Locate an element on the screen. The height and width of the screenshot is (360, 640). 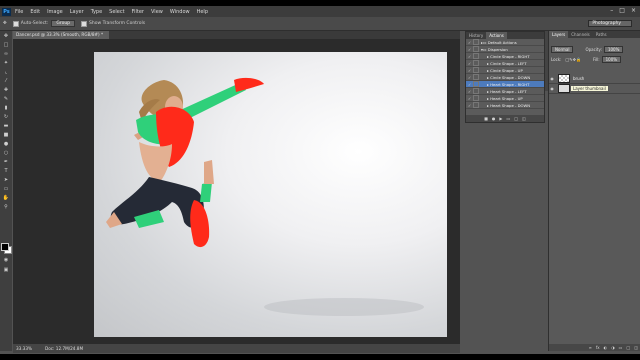
opacity-label: Opacity: is located at coordinates (593, 49).